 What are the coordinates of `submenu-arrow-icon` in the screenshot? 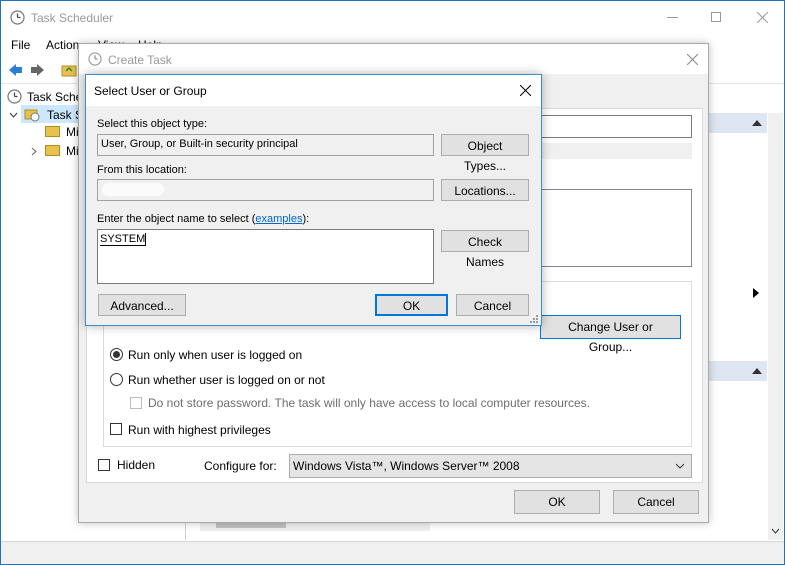 It's located at (756, 293).